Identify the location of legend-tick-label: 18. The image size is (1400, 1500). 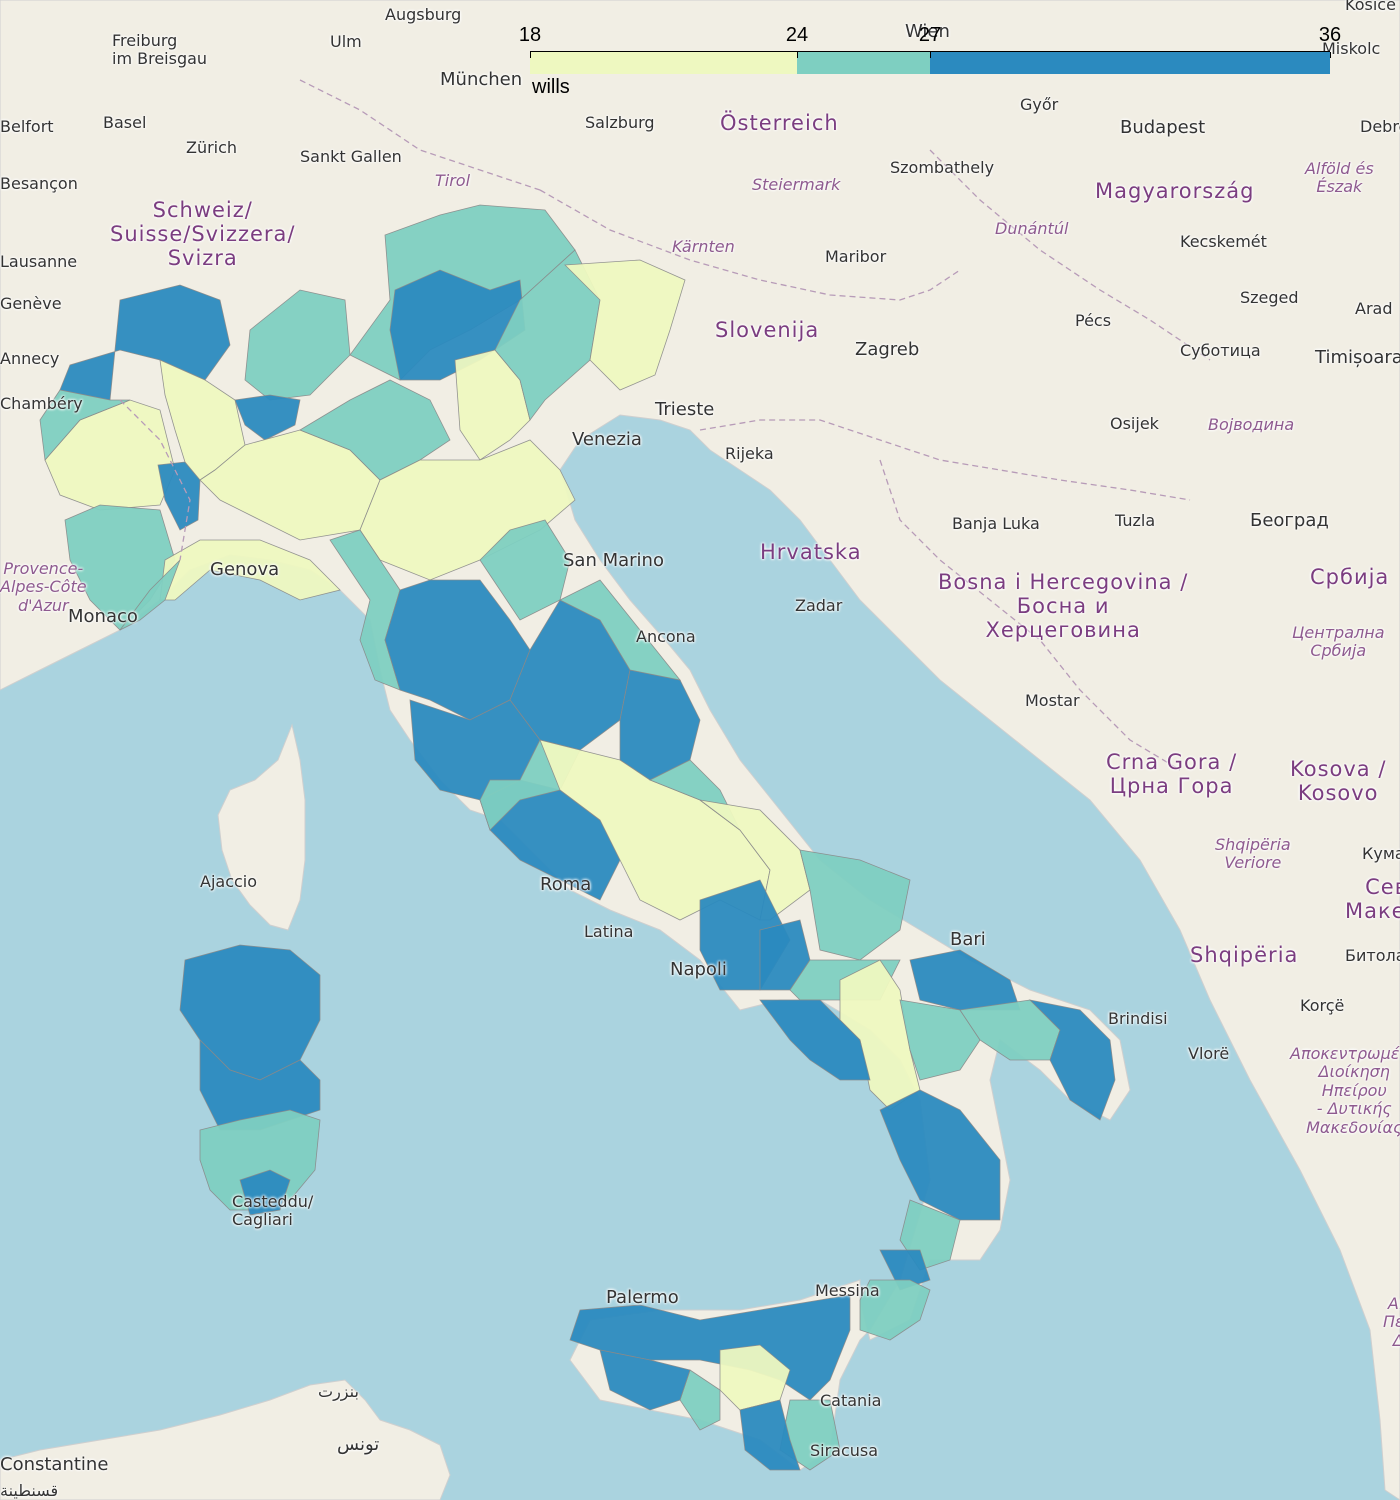
(530, 35).